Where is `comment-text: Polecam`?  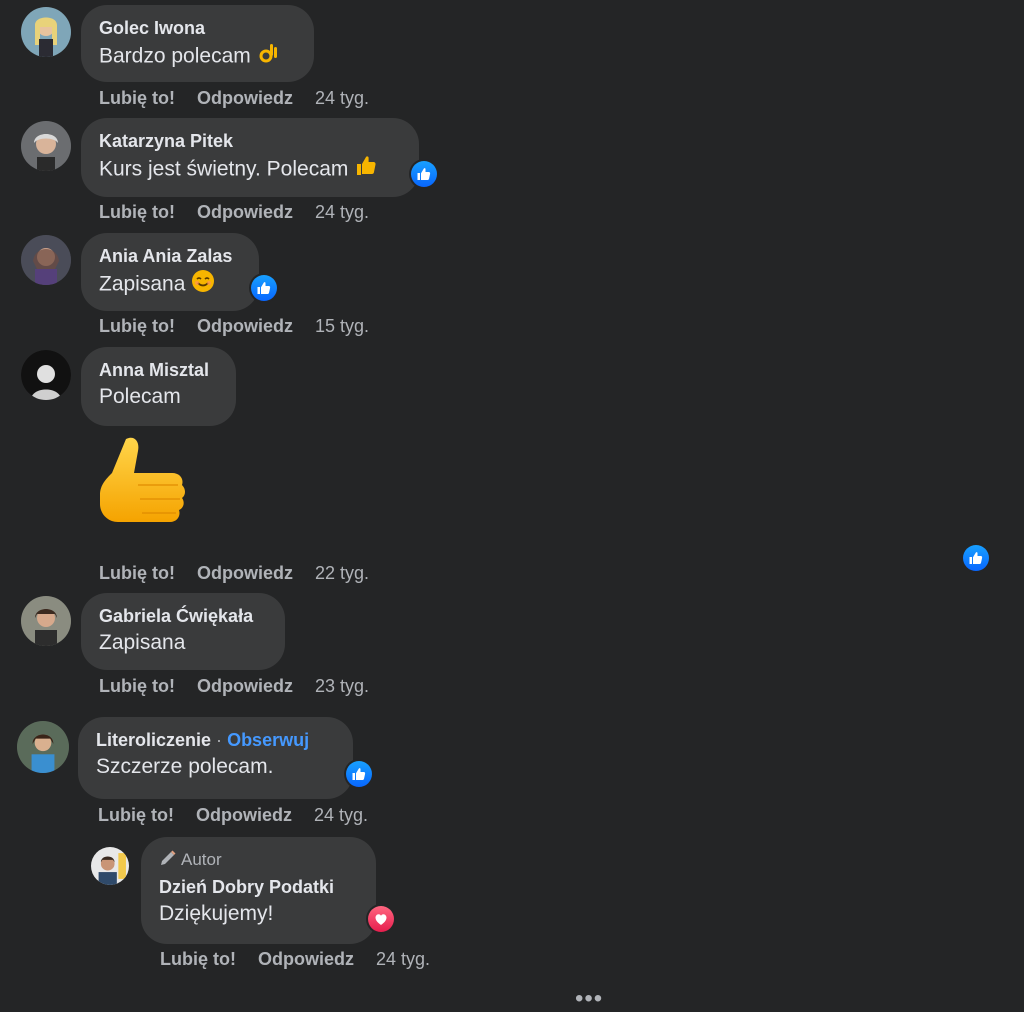
comment-text: Polecam is located at coordinates (140, 396).